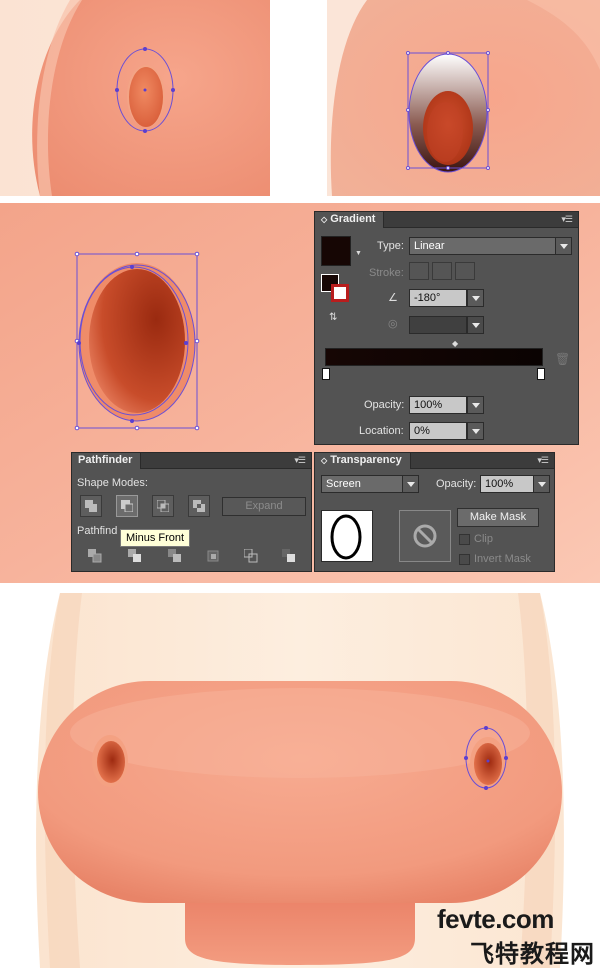  I want to click on midpoint-diamond-icon: ◆, so click(455, 343).